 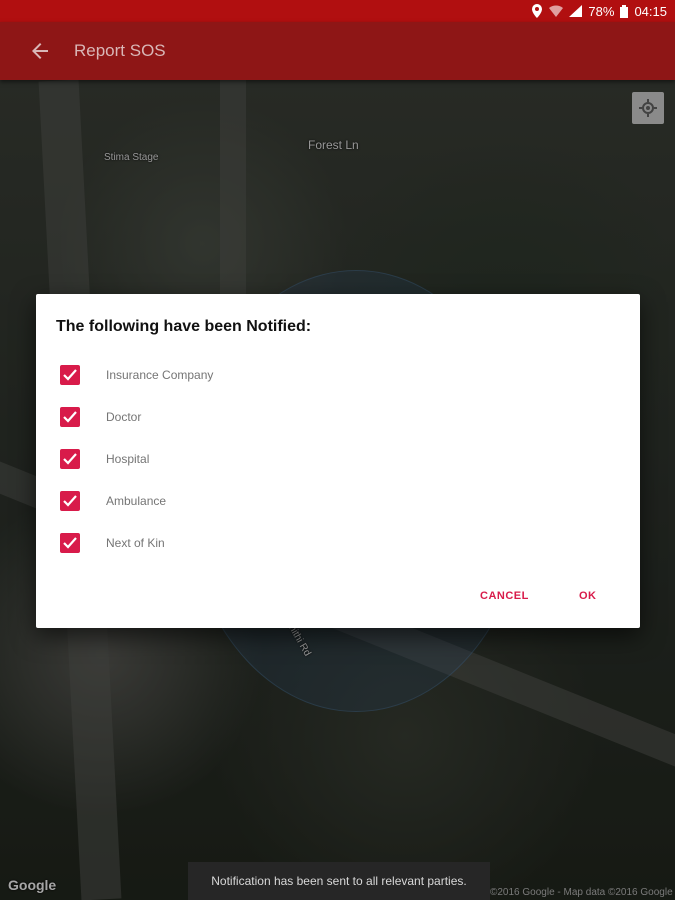 What do you see at coordinates (337, 51) in the screenshot?
I see `app-bar: Report SOS` at bounding box center [337, 51].